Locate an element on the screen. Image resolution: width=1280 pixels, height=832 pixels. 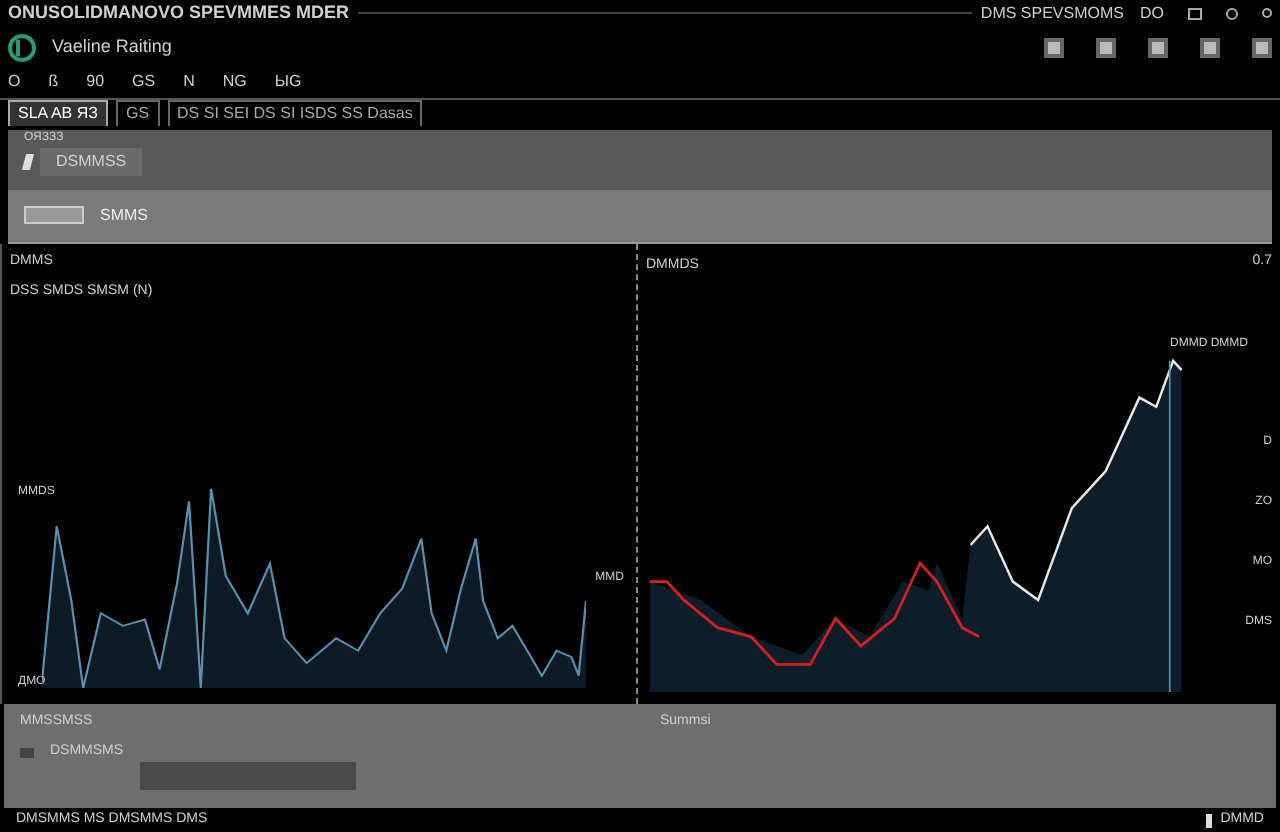
row-label: SMMS is located at coordinates (124, 215).